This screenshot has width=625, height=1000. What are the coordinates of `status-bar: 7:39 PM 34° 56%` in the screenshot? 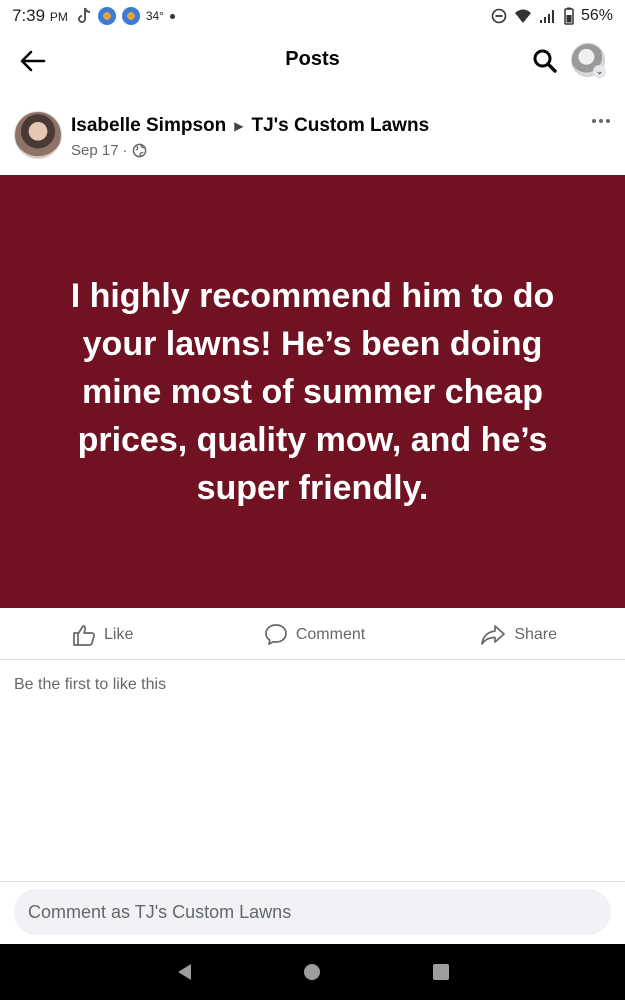 It's located at (312, 16).